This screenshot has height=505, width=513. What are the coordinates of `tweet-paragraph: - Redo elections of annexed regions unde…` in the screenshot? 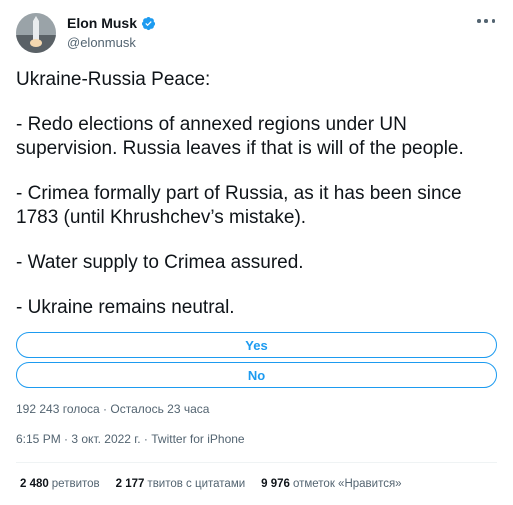 It's located at (240, 136).